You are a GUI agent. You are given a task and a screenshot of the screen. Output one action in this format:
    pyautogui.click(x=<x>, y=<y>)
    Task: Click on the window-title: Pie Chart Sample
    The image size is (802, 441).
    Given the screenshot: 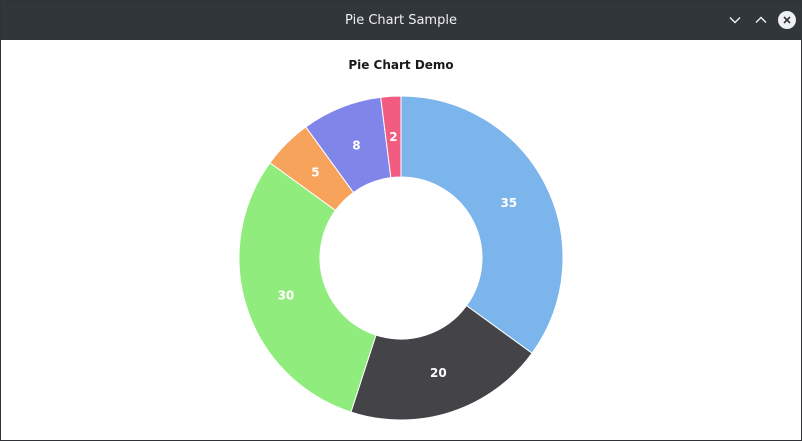 What is the action you would take?
    pyautogui.click(x=401, y=20)
    